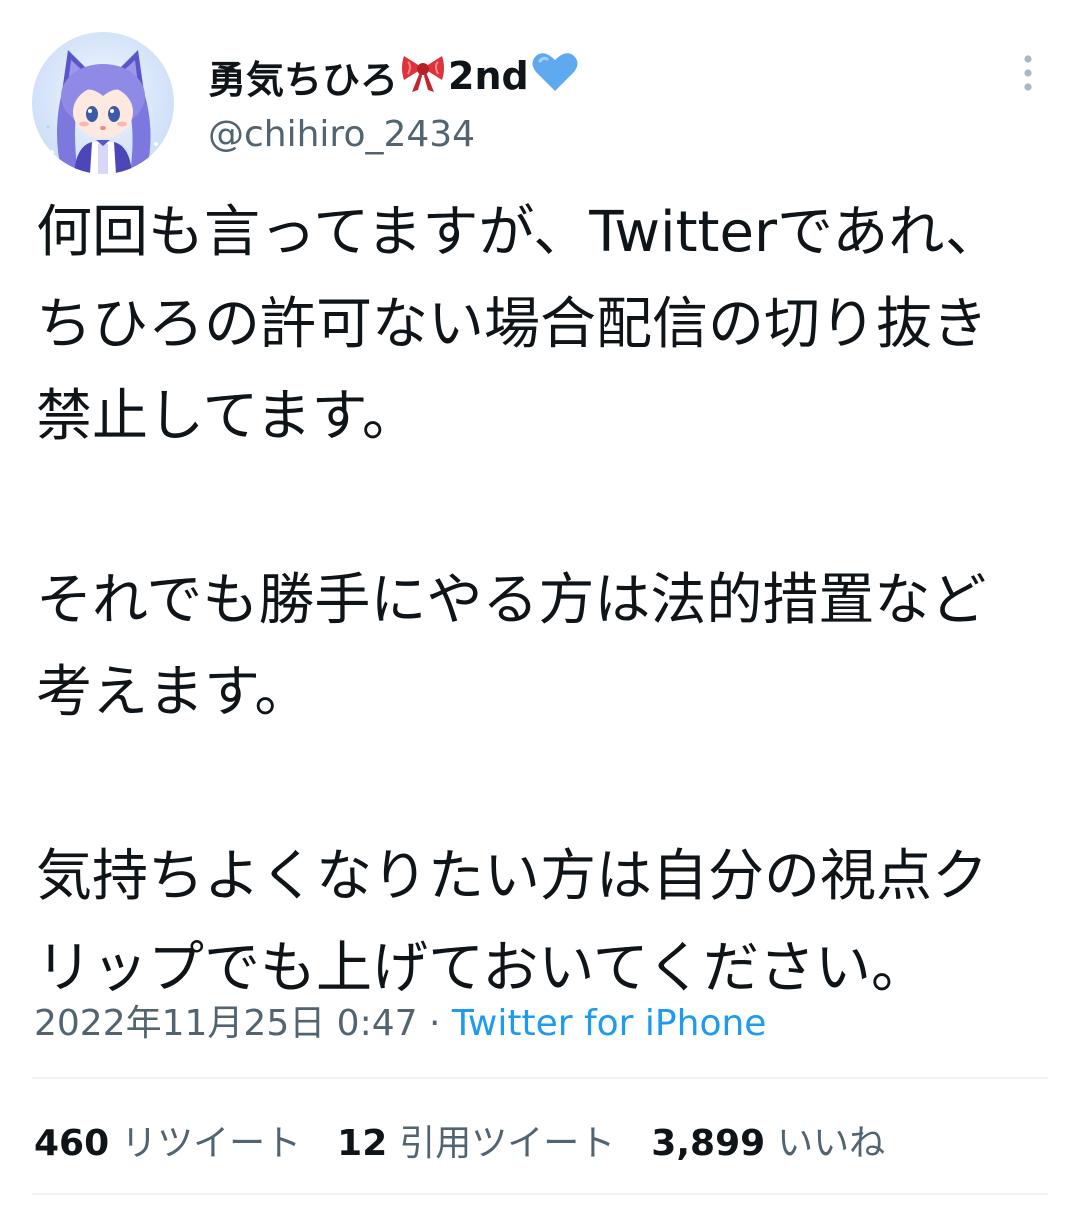 Image resolution: width=1080 pixels, height=1220 pixels. Describe the element at coordinates (609, 1023) in the screenshot. I see `tweet-source-link: Twitter for iPhone` at that location.